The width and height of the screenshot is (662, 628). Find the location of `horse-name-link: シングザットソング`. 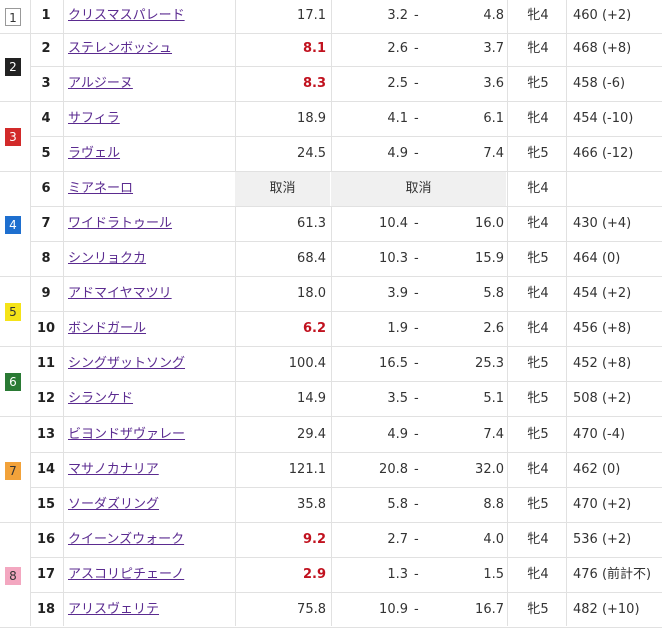

horse-name-link: シングザットソング is located at coordinates (126, 363).